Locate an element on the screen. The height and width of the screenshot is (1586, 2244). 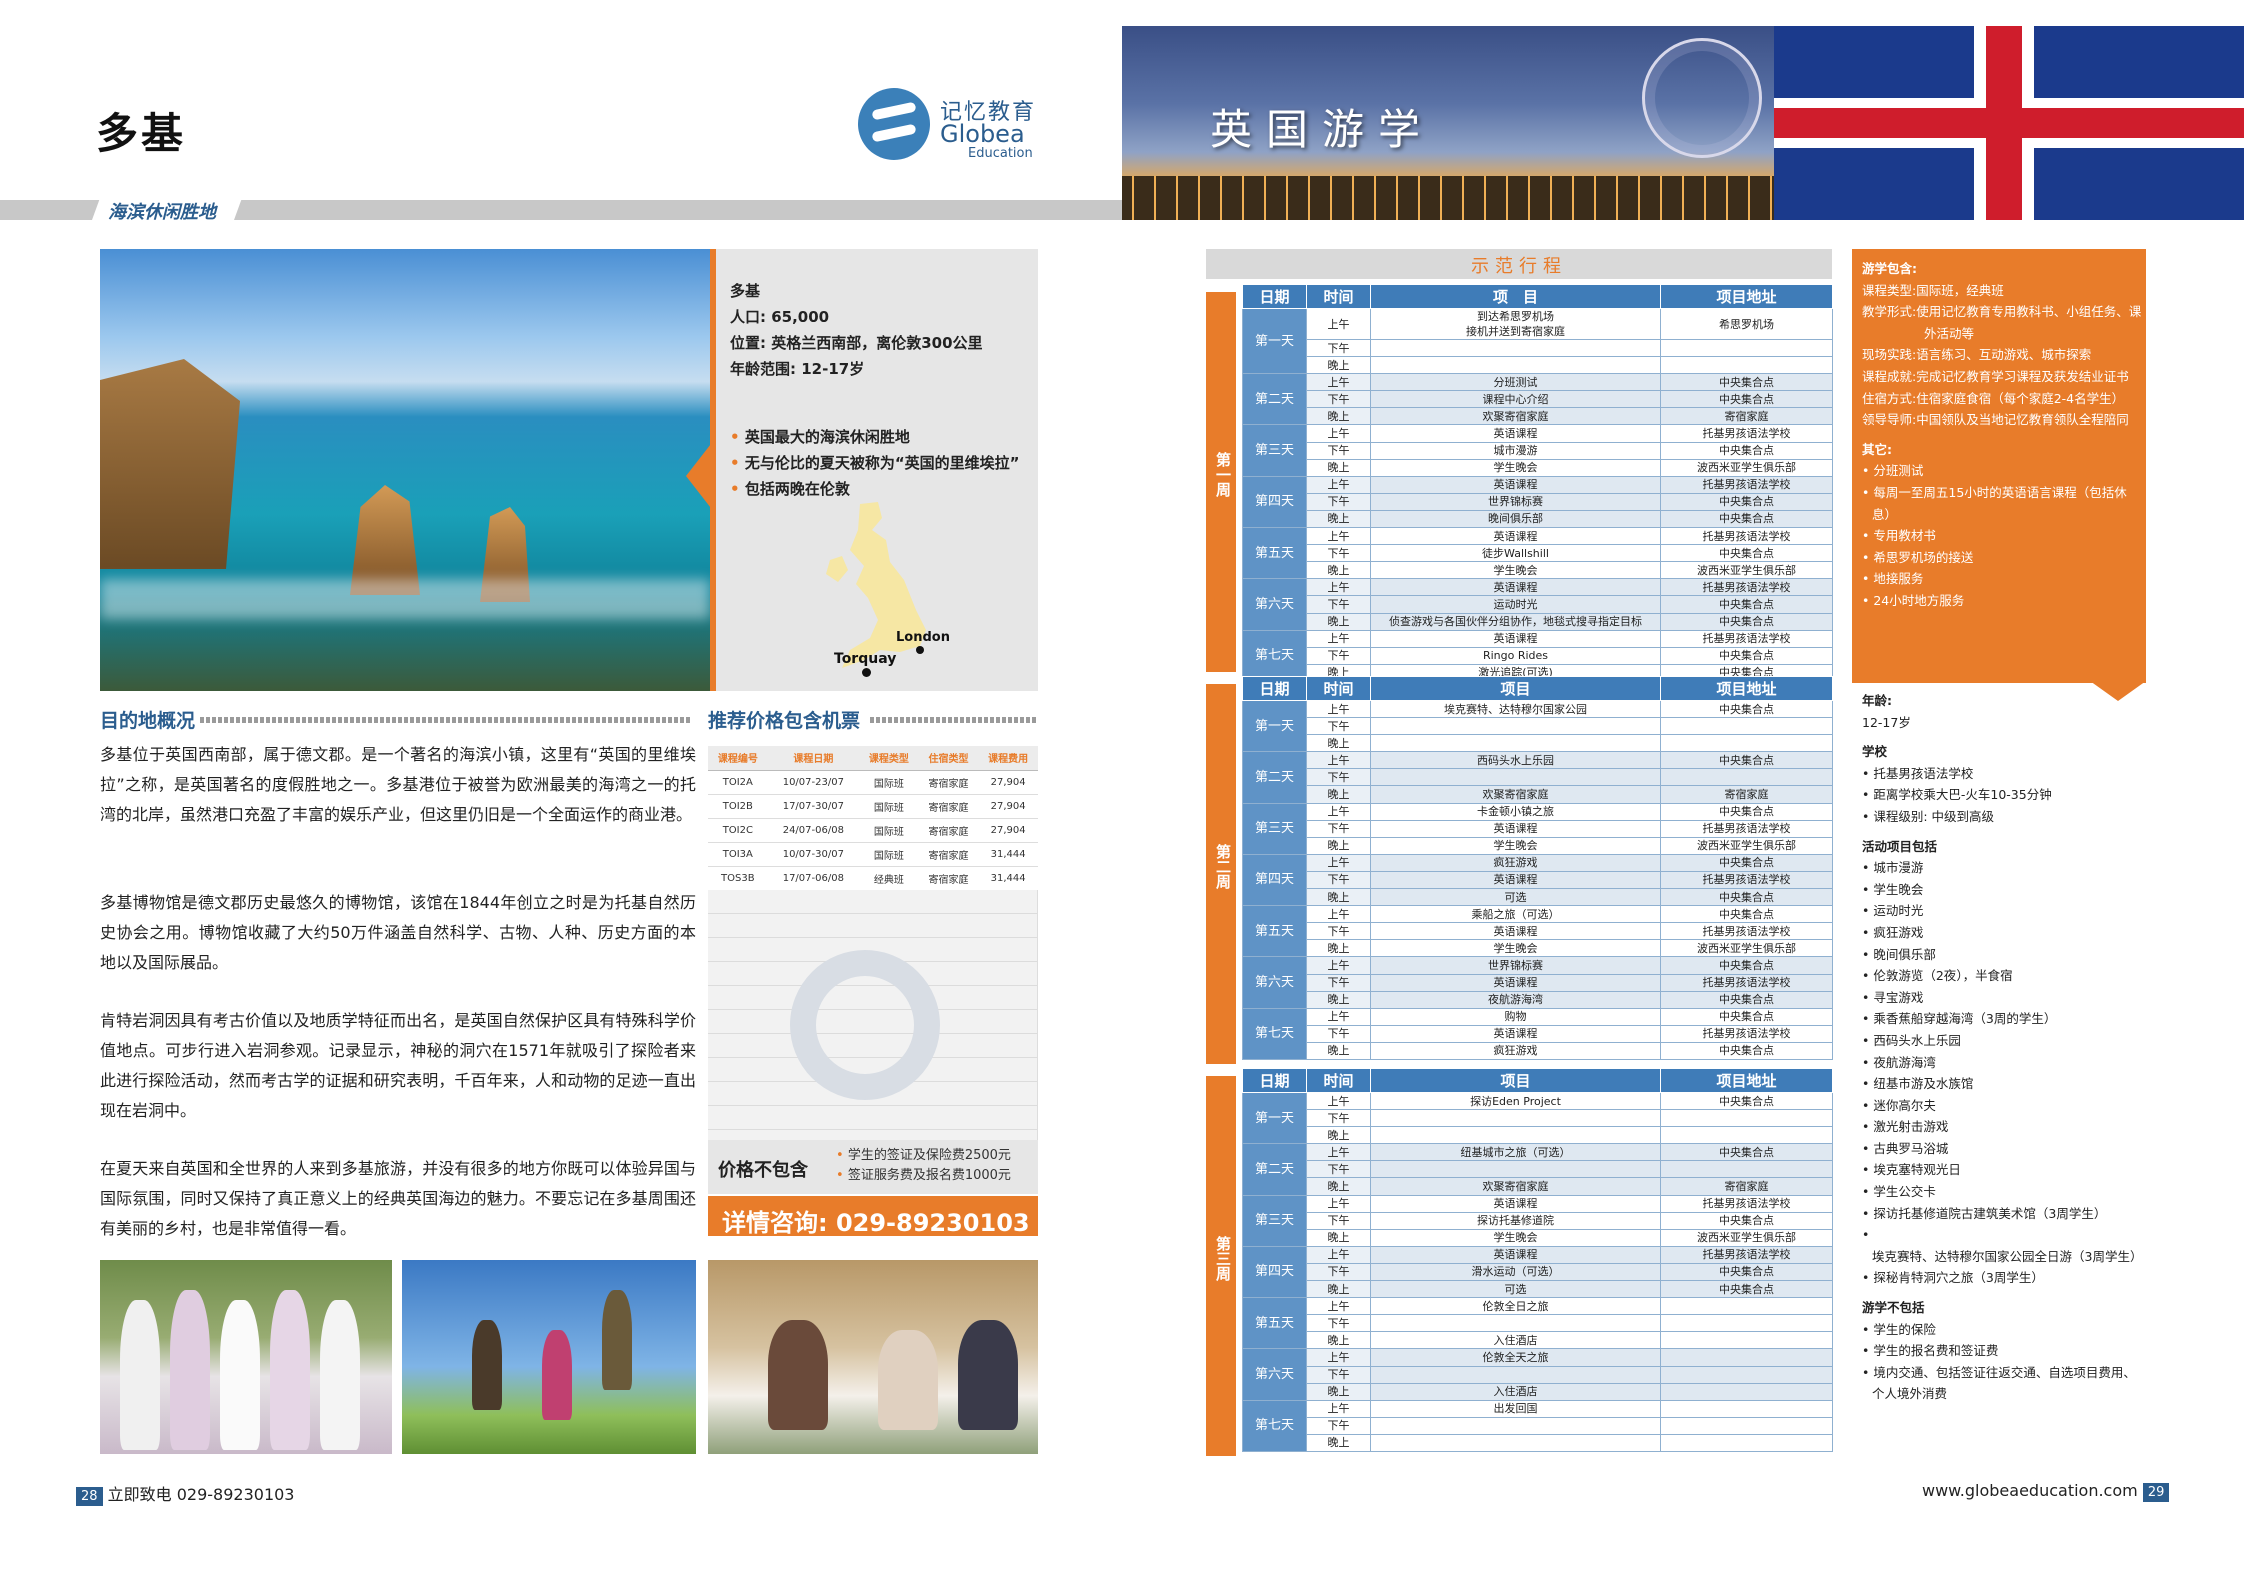
table-row: 第三天 上午 英语课程 托基男孩语法学校 is located at coordinates (1537, 450).